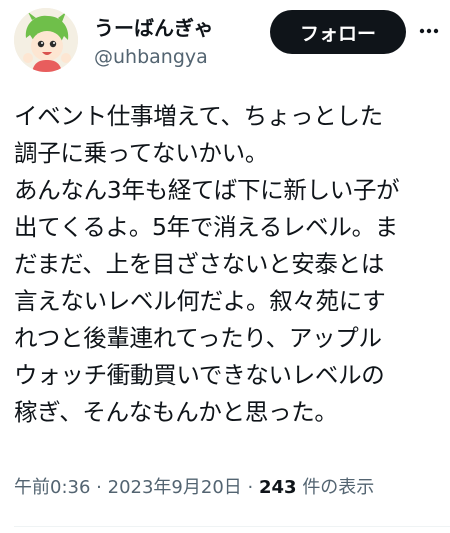 The height and width of the screenshot is (533, 450). Describe the element at coordinates (338, 487) in the screenshot. I see `views-label: 件の表示` at that location.